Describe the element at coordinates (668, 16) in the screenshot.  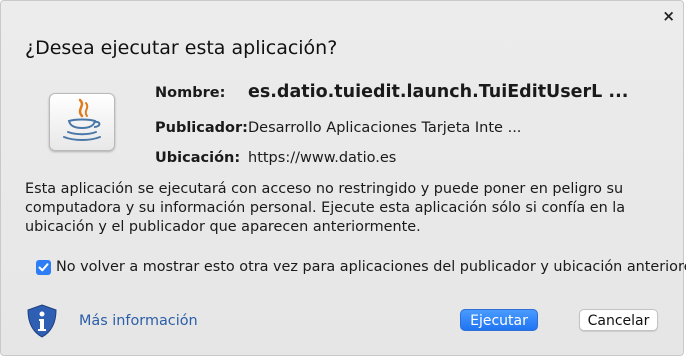
I see `close-icon: ×` at that location.